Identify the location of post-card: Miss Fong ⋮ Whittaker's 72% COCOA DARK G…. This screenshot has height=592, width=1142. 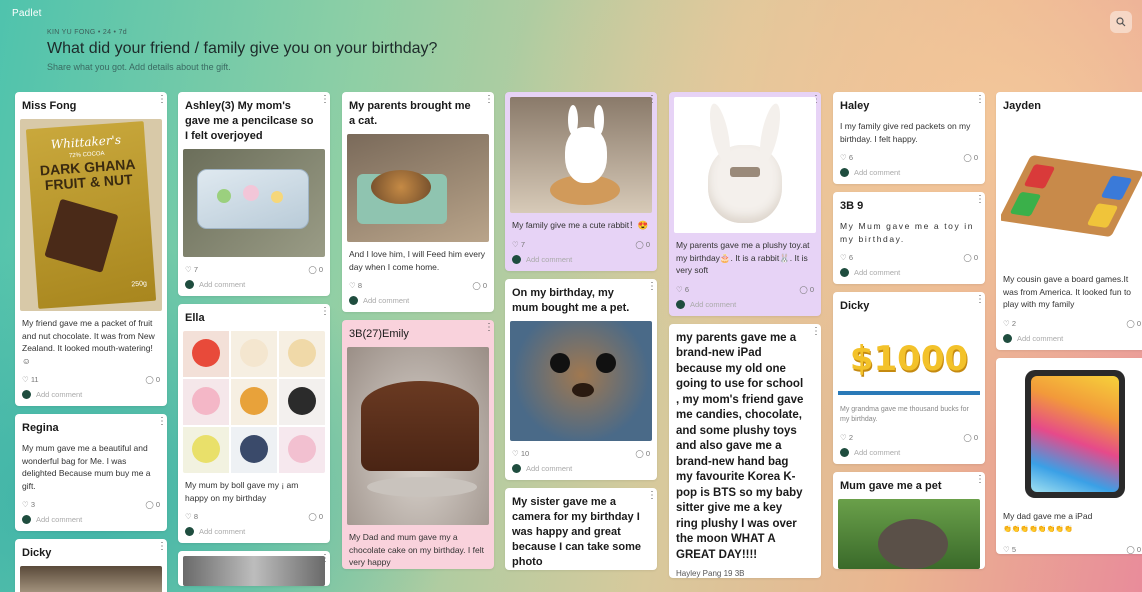
(91, 249).